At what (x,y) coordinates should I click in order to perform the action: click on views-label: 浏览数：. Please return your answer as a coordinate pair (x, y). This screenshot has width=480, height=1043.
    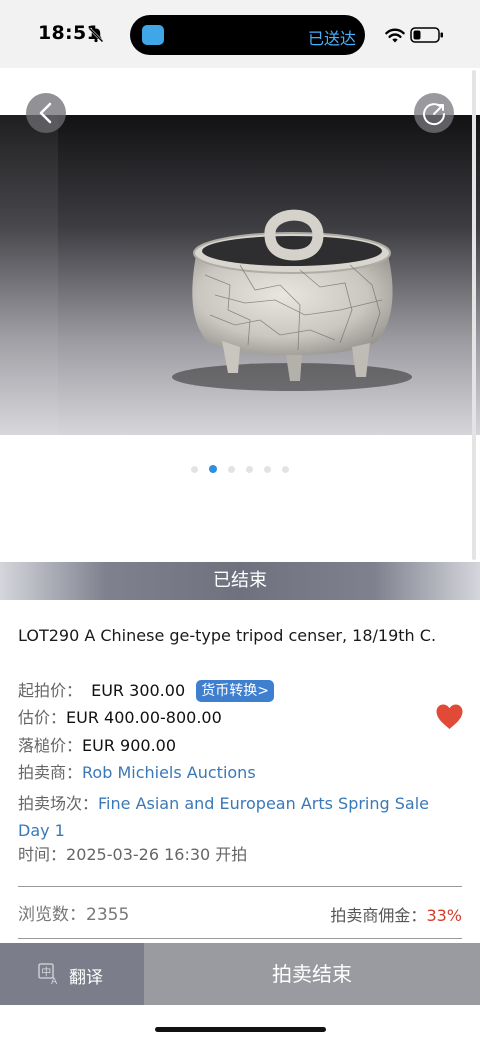
    Looking at the image, I should click on (52, 915).